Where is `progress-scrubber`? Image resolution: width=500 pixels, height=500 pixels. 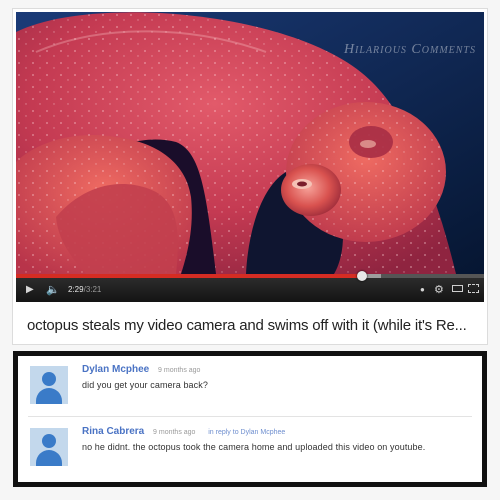
progress-scrubber is located at coordinates (362, 276).